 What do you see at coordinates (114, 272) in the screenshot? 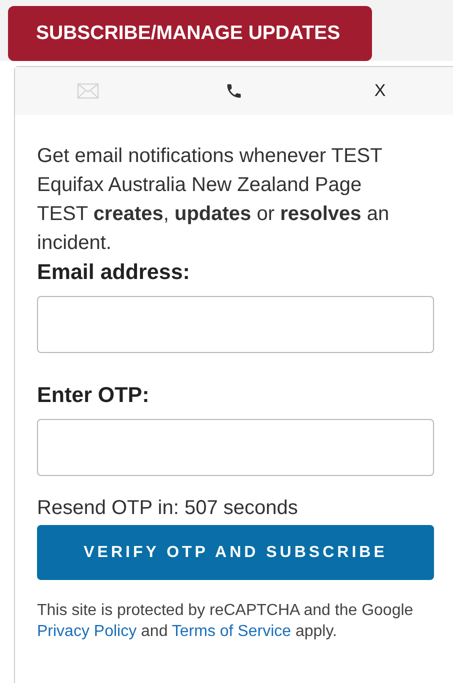
I see `field-label: Email address:` at bounding box center [114, 272].